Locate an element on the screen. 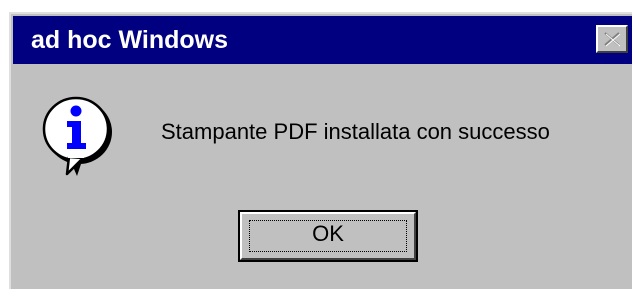  close-icon is located at coordinates (612, 39).